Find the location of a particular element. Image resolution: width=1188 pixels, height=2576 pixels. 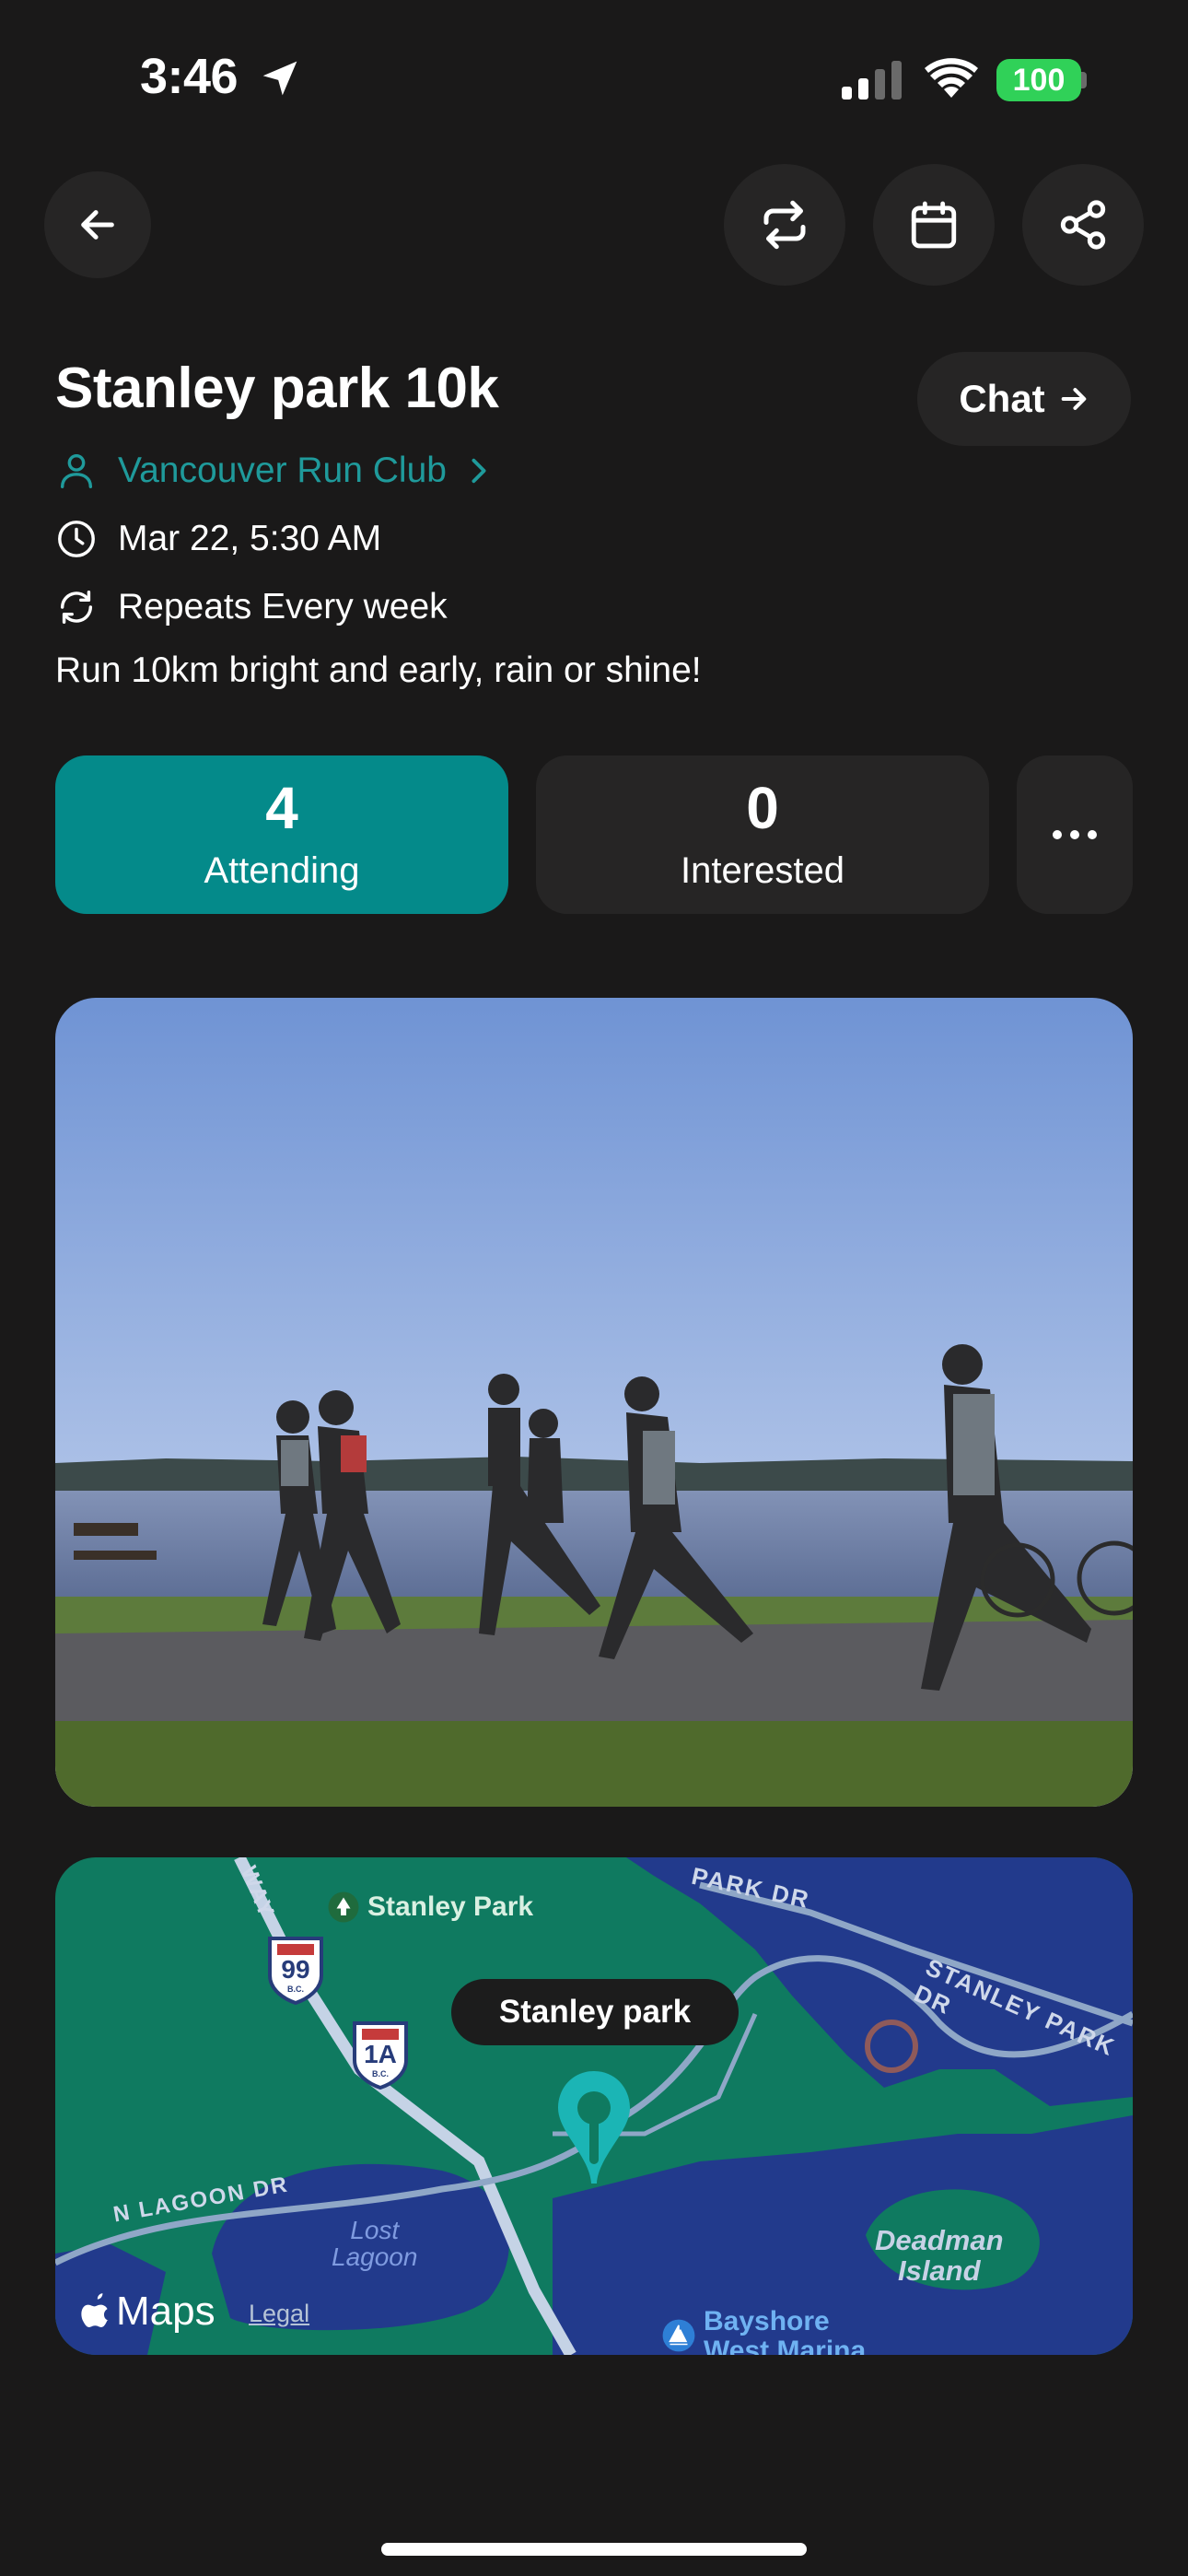

attending-button: 4 Attending is located at coordinates (281, 834).